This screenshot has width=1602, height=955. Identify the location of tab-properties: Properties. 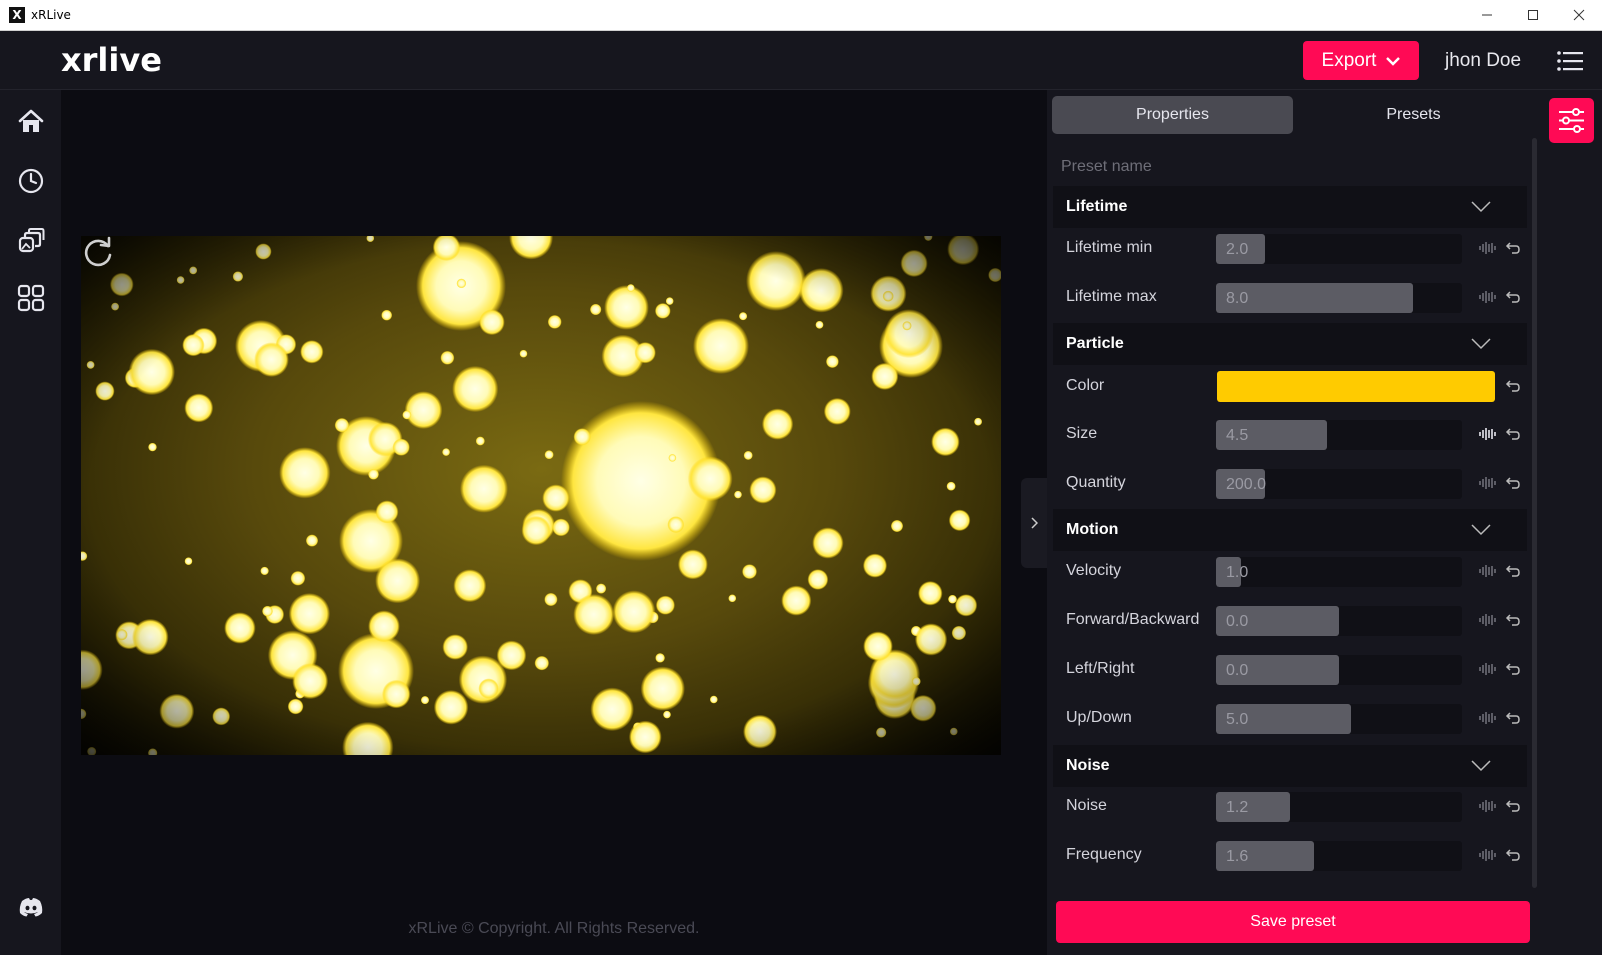
(1172, 115).